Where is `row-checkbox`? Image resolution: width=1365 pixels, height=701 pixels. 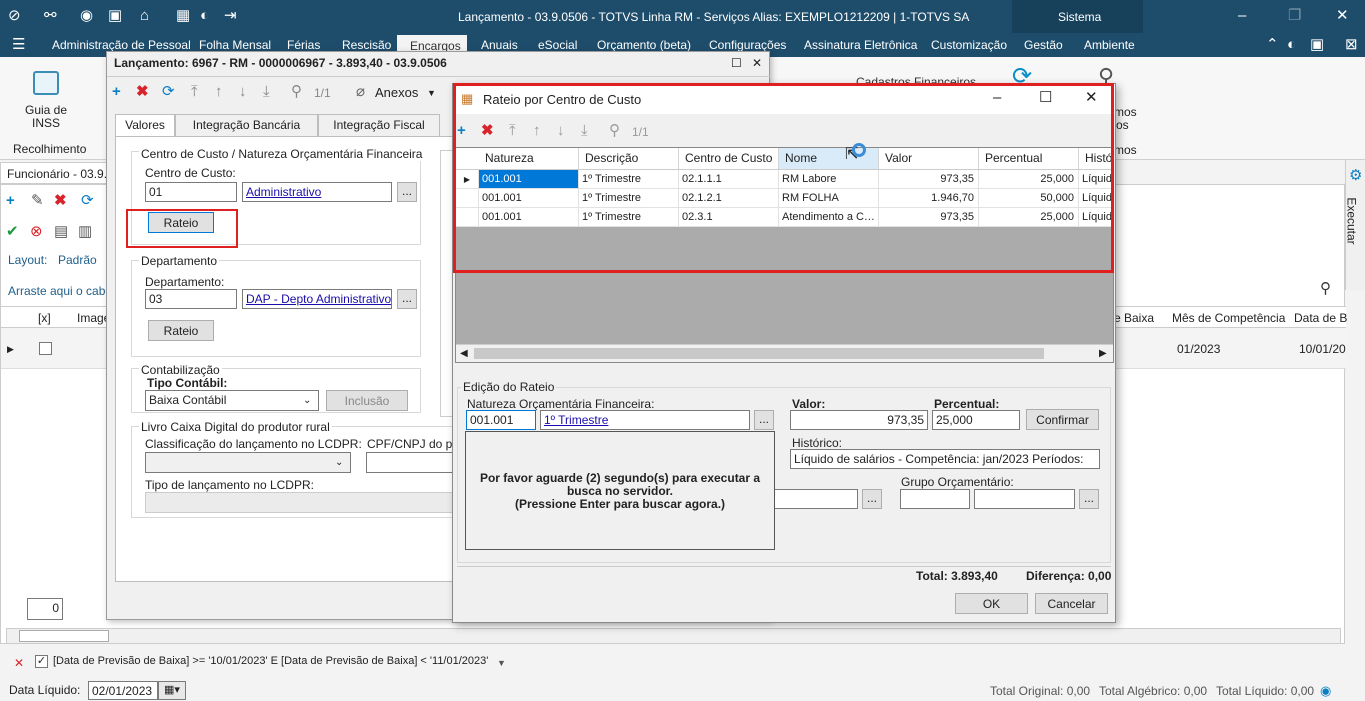
row-checkbox is located at coordinates (45, 348).